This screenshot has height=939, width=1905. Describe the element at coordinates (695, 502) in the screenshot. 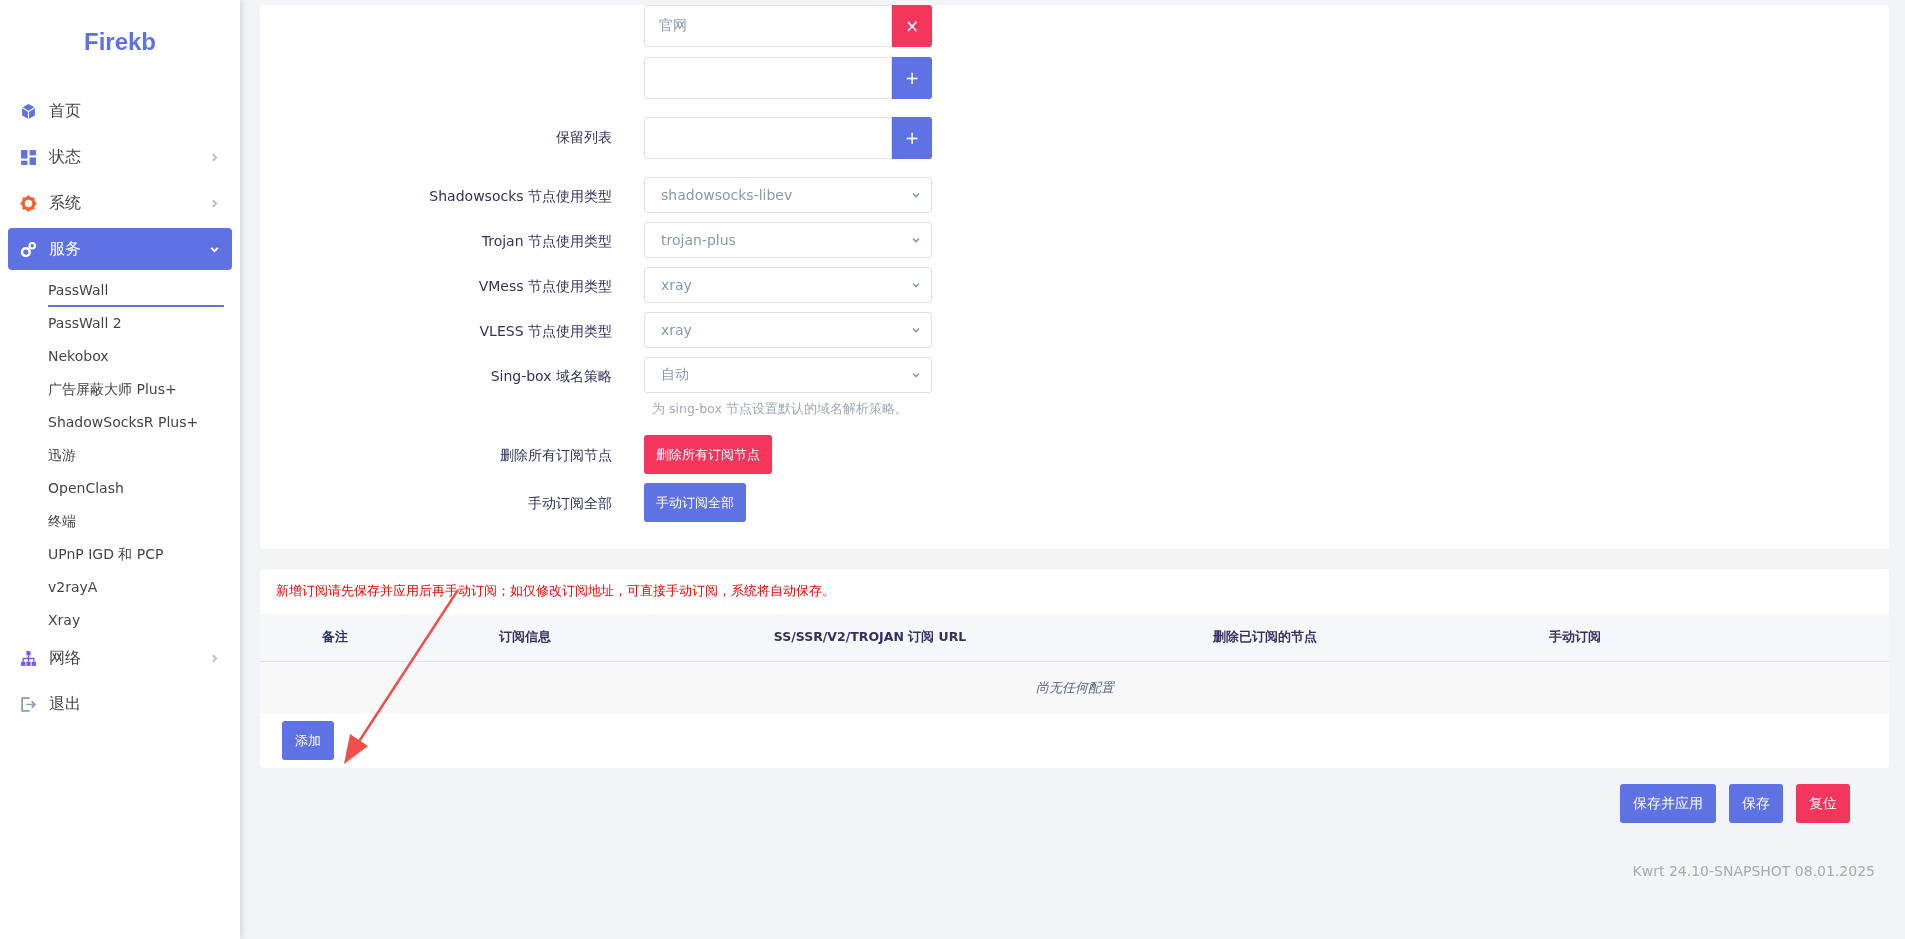

I see `action-button: 手动订阅全部` at that location.